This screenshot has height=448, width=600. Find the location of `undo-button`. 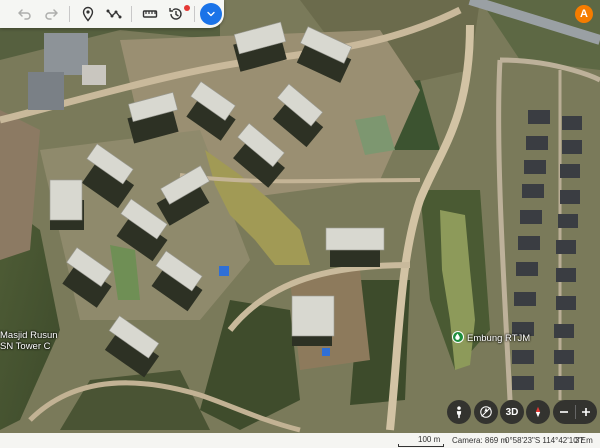

undo-button is located at coordinates (25, 14).